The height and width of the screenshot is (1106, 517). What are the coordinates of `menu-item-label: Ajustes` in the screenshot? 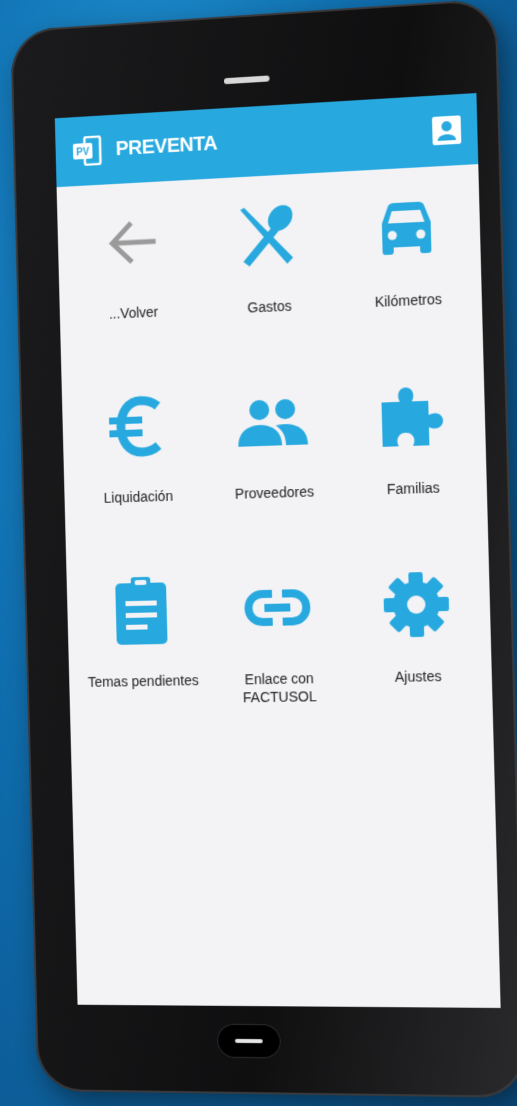 It's located at (418, 685).